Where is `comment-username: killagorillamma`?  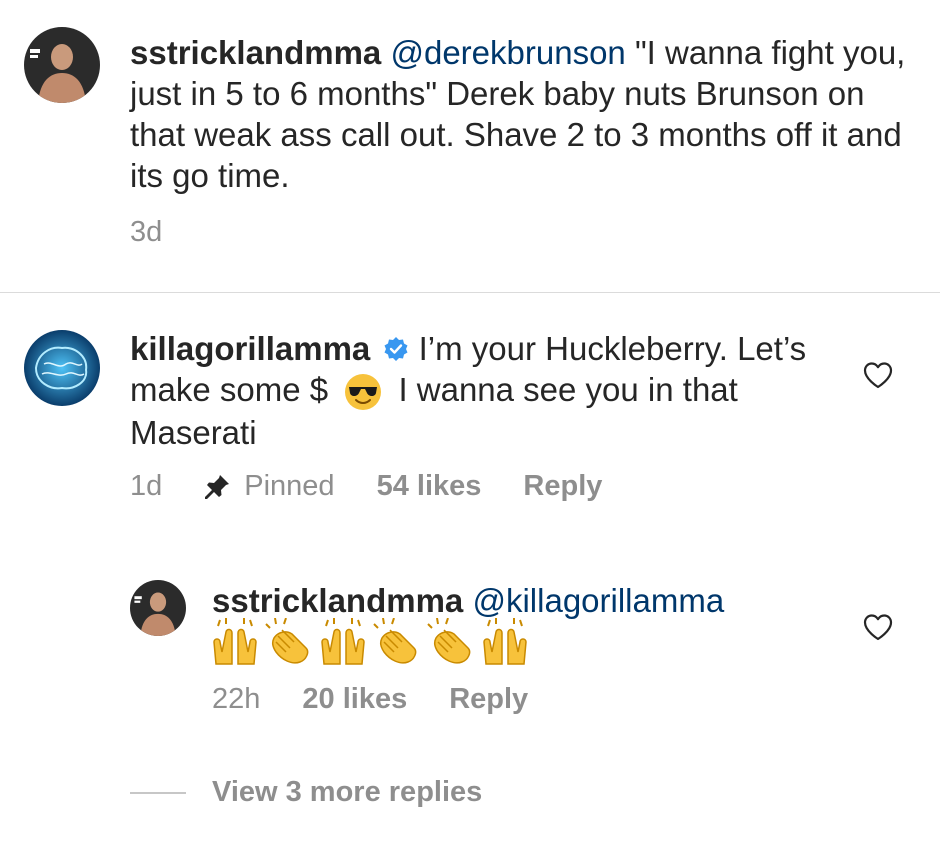 comment-username: killagorillamma is located at coordinates (250, 348).